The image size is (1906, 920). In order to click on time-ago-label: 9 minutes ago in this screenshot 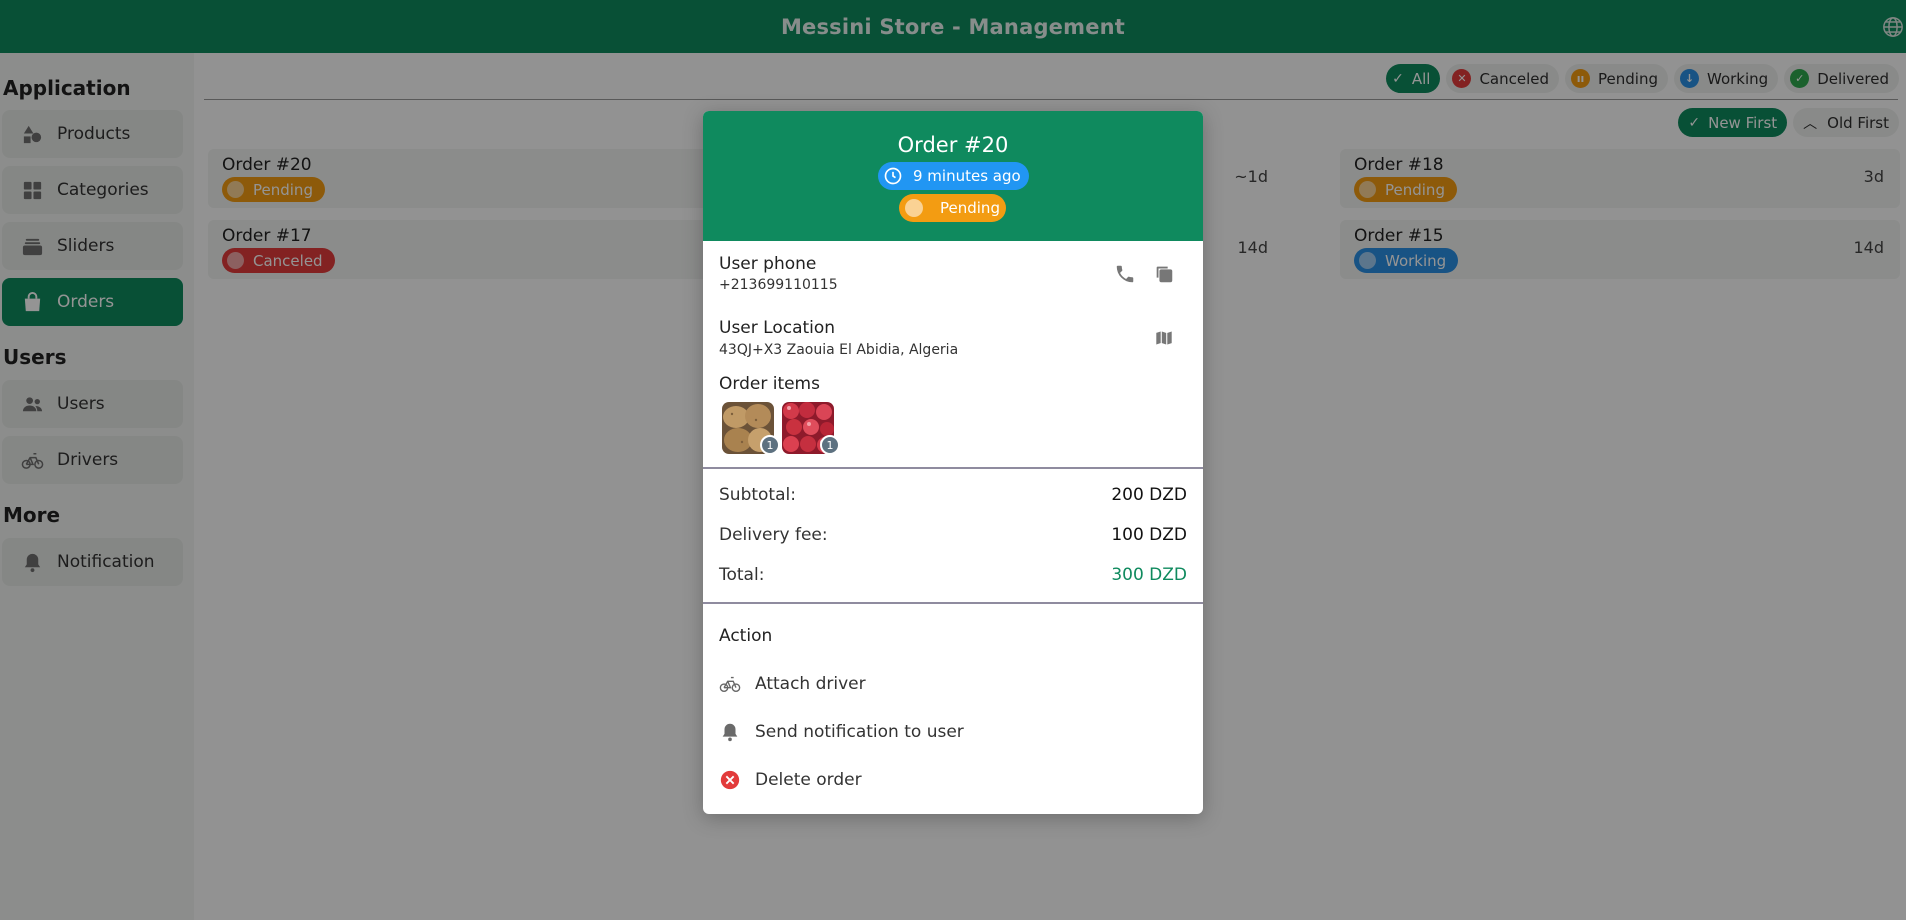, I will do `click(967, 176)`.